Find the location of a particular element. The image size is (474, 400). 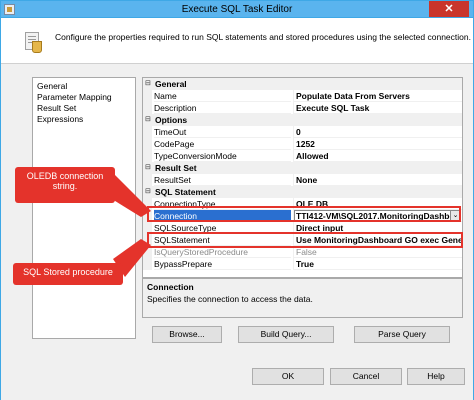

oledb-connection-callout: OLEDB connection string. is located at coordinates (65, 185).